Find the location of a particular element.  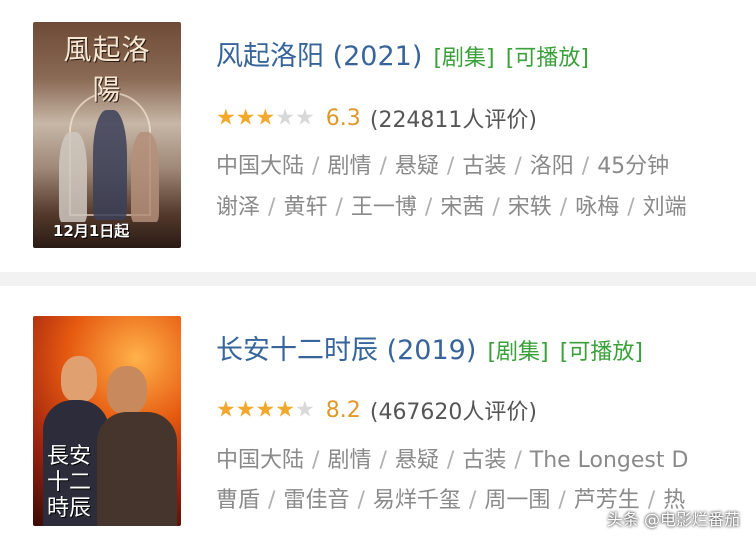

star-rating: ★★★★★ is located at coordinates (265, 409).